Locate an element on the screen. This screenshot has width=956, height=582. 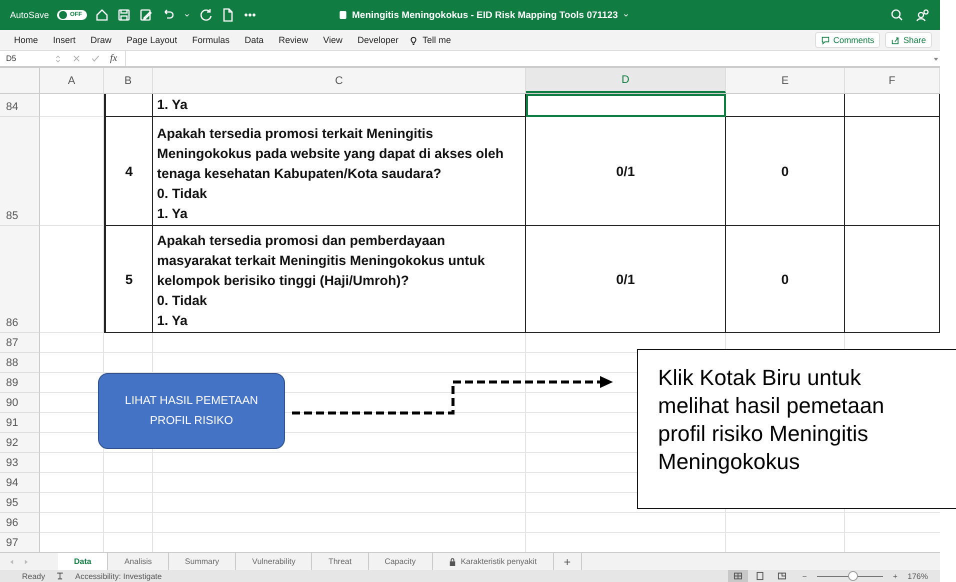
page-icon is located at coordinates (760, 576).